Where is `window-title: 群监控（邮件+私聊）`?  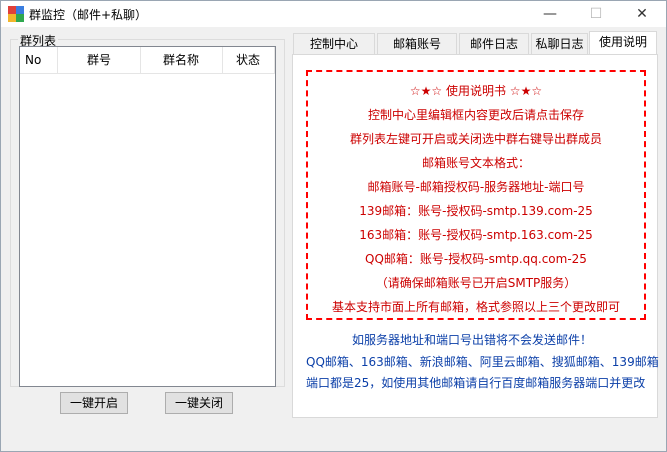
window-title: 群监控（邮件+私聊） is located at coordinates (88, 15).